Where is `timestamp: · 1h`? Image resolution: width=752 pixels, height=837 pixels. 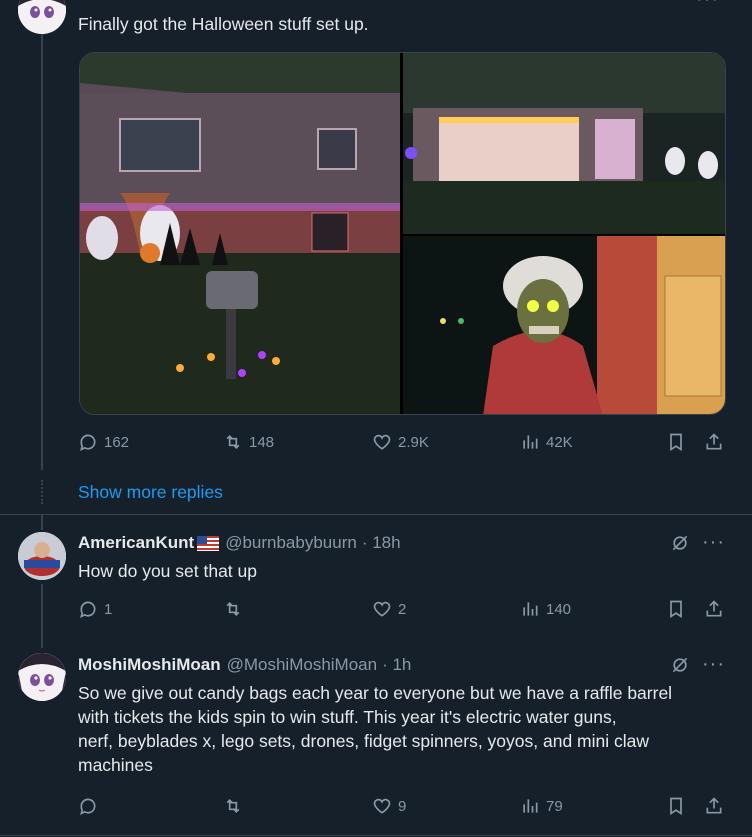 timestamp: · 1h is located at coordinates (396, 665).